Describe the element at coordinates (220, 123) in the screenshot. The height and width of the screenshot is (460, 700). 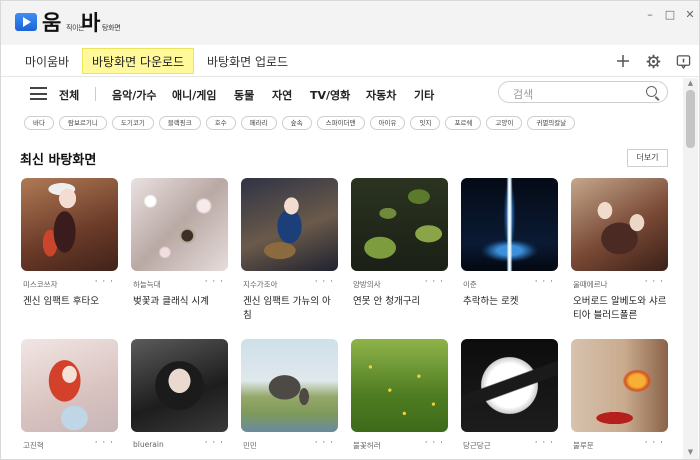
I see `tag-chip: 호수` at that location.